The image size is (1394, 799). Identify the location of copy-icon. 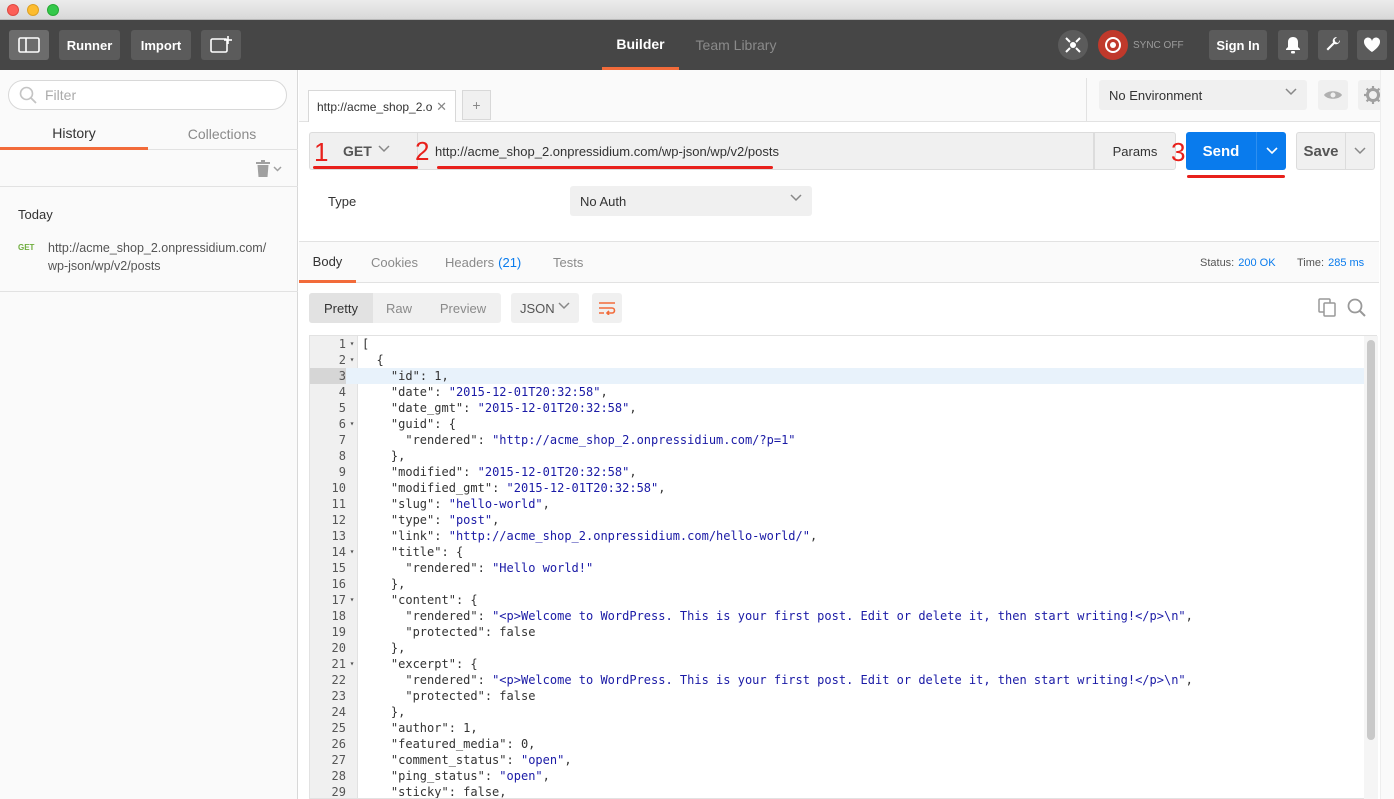
(1327, 307).